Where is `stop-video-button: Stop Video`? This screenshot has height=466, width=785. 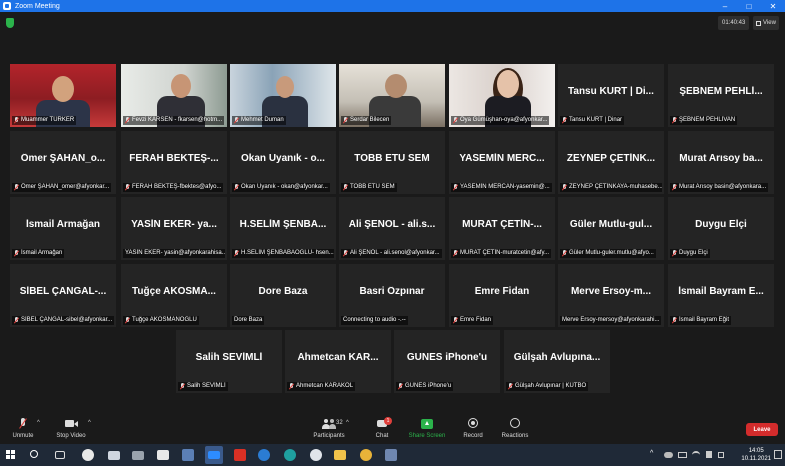 stop-video-button: Stop Video is located at coordinates (71, 428).